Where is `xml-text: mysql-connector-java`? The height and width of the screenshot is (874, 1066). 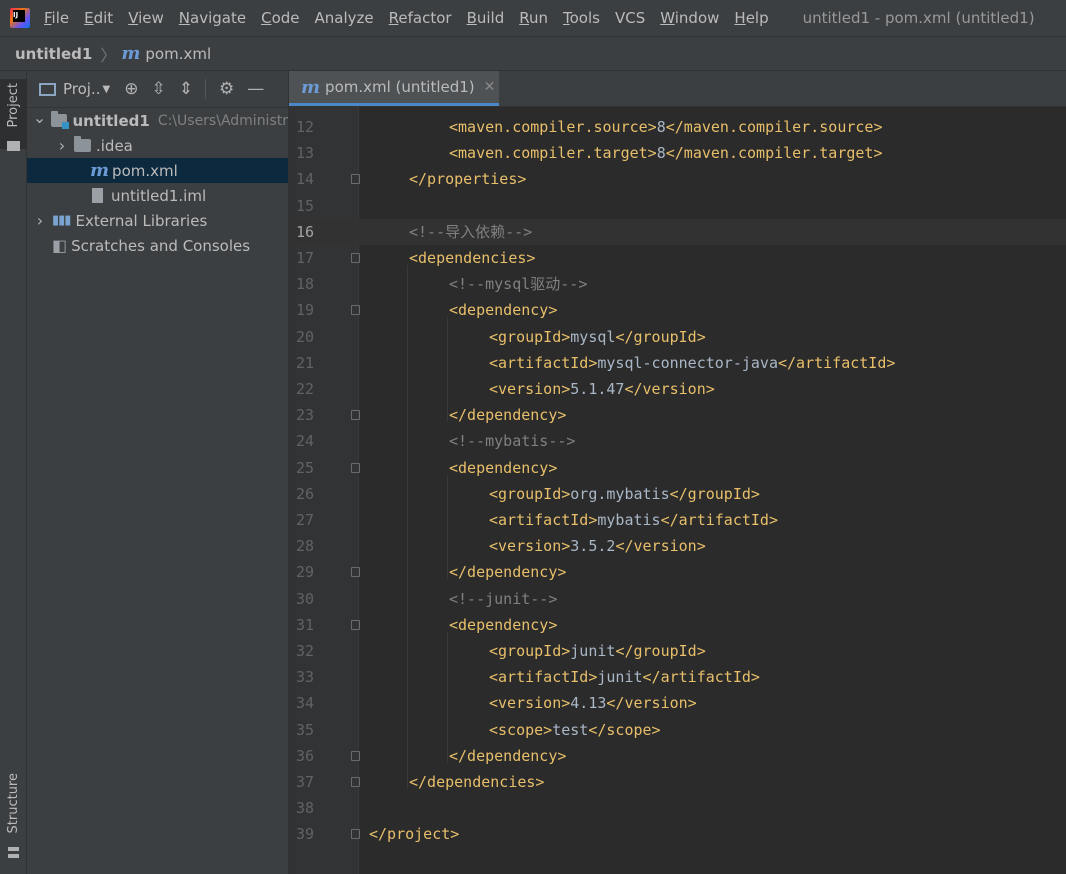 xml-text: mysql-connector-java is located at coordinates (687, 362).